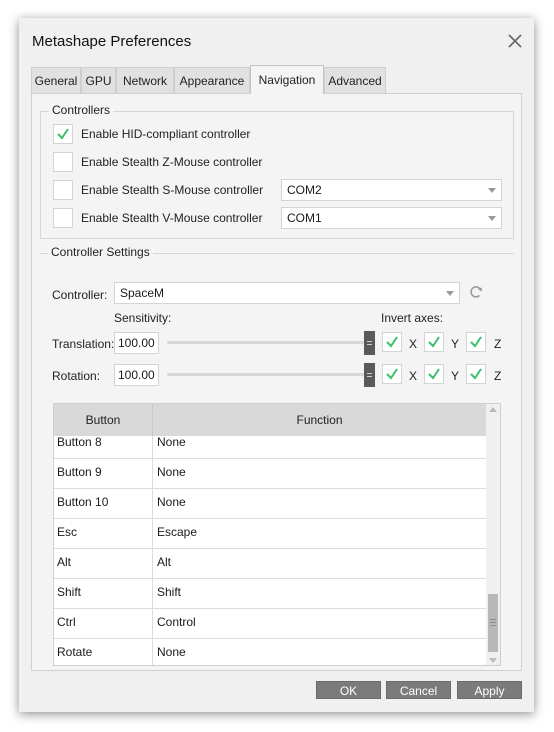 This screenshot has width=554, height=732. Describe the element at coordinates (66, 622) in the screenshot. I see `button-cell: Ctrl` at that location.